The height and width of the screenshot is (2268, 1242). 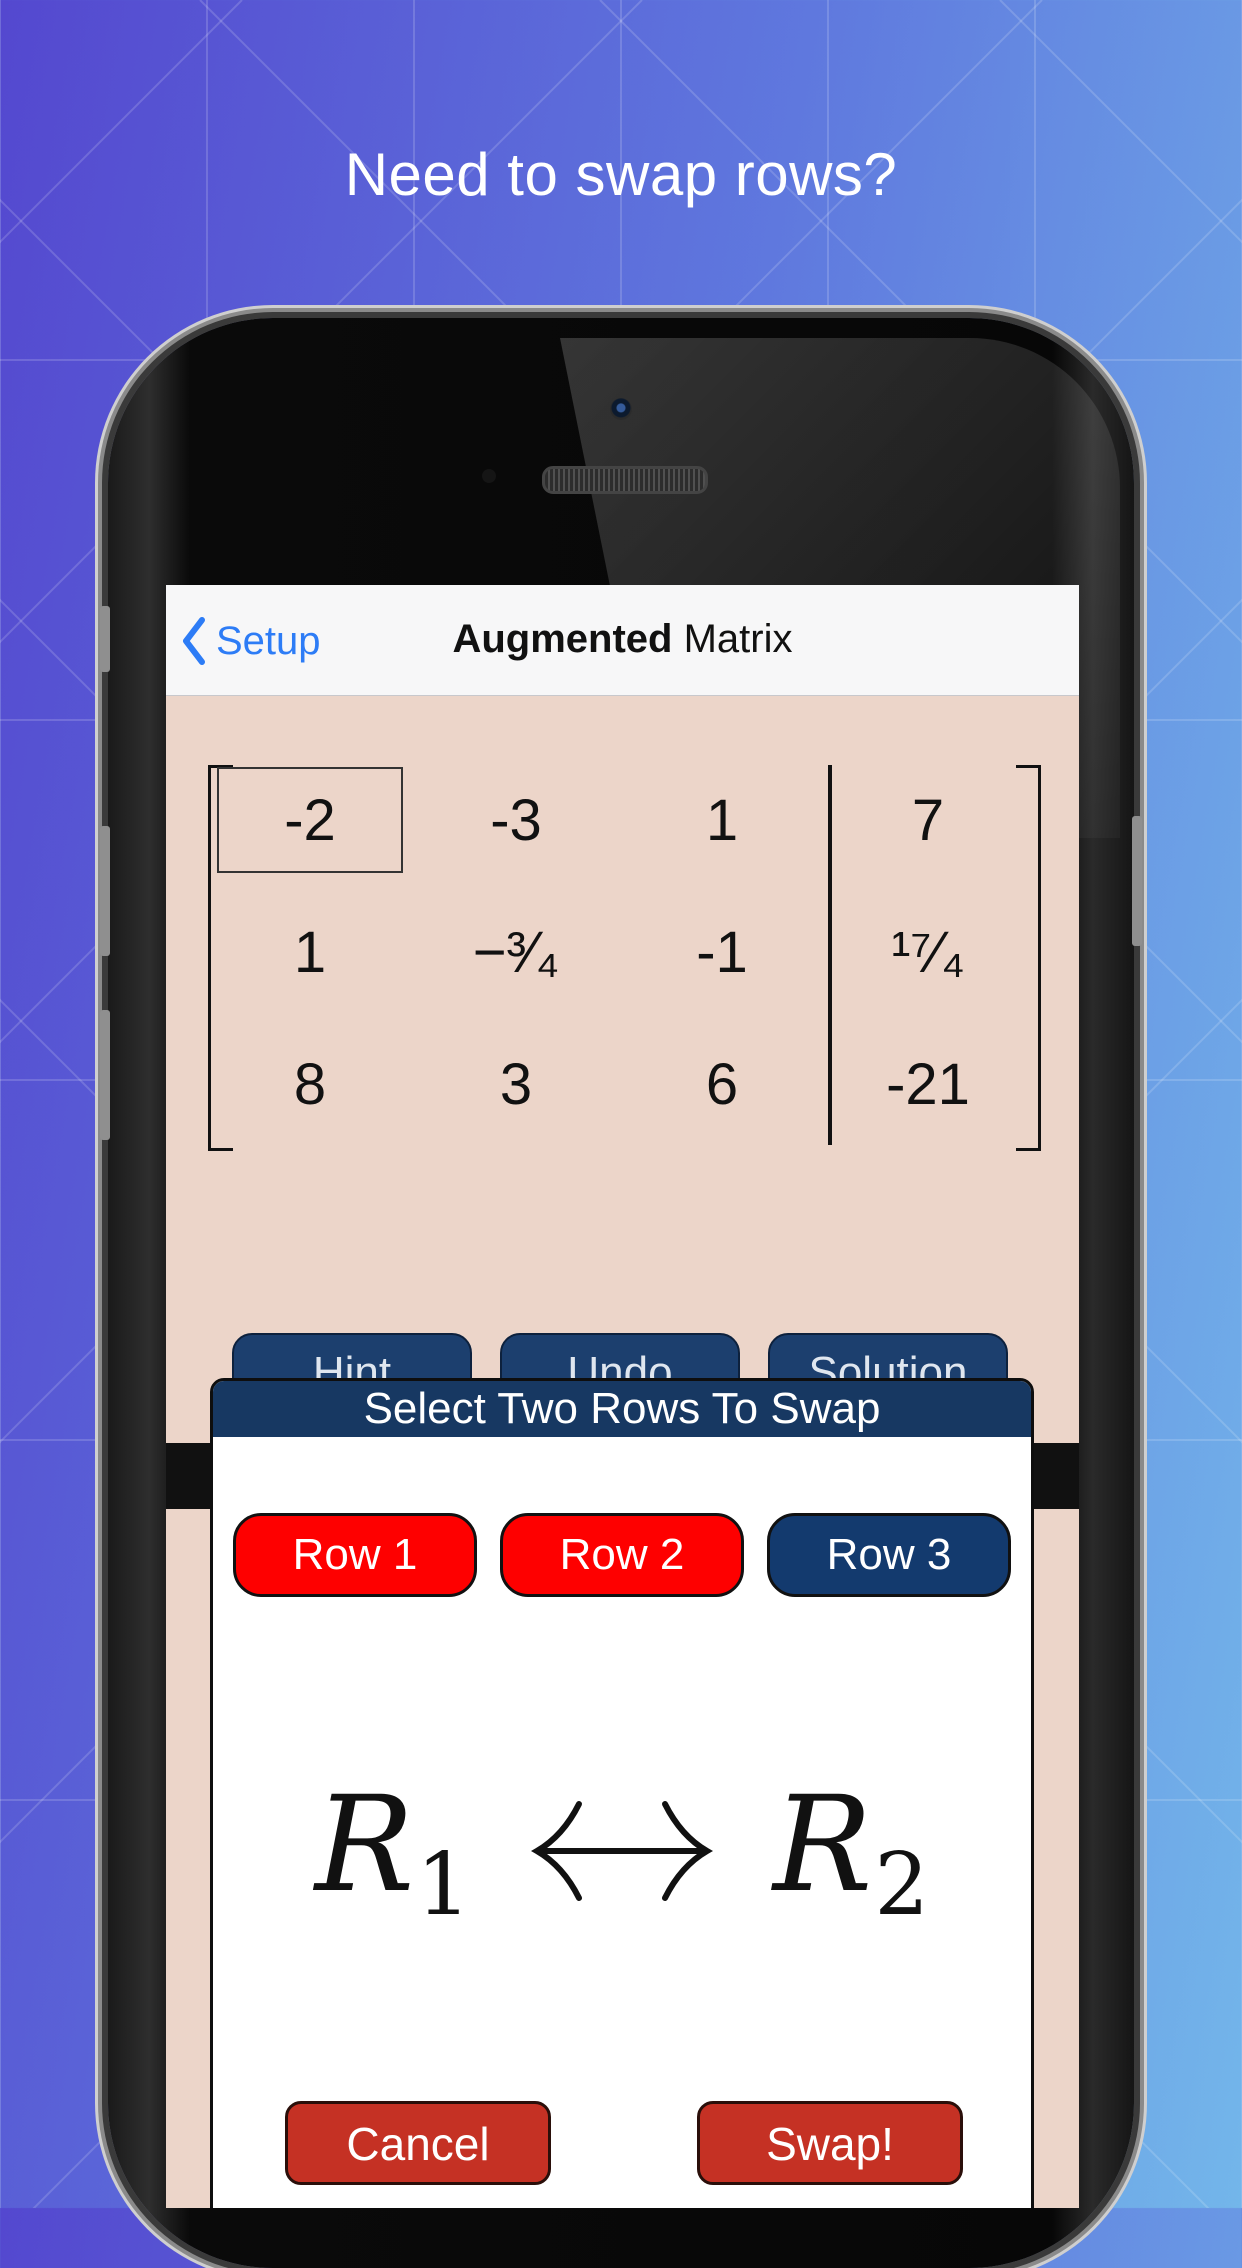 What do you see at coordinates (625, 480) in the screenshot?
I see `earpiece-speaker` at bounding box center [625, 480].